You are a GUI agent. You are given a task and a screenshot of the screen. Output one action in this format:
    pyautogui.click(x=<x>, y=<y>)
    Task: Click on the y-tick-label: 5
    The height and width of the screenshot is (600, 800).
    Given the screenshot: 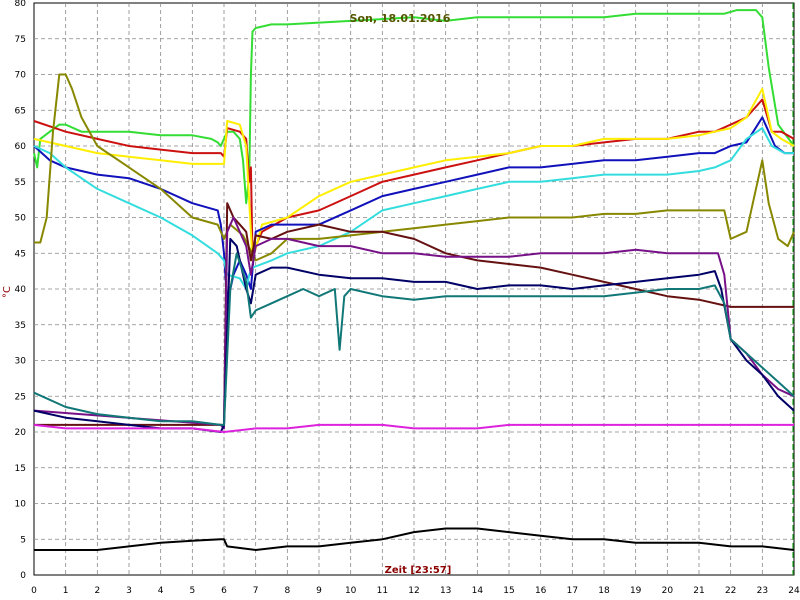 What is the action you would take?
    pyautogui.click(x=23, y=540)
    